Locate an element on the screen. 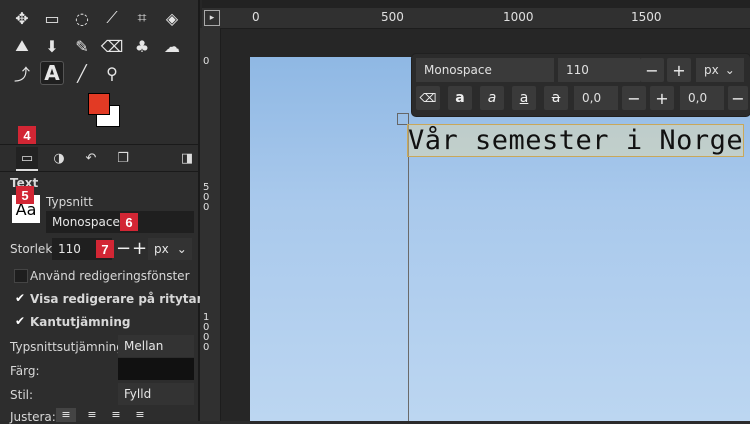 The height and width of the screenshot is (424, 750). justify-label: Justera: is located at coordinates (33, 417).